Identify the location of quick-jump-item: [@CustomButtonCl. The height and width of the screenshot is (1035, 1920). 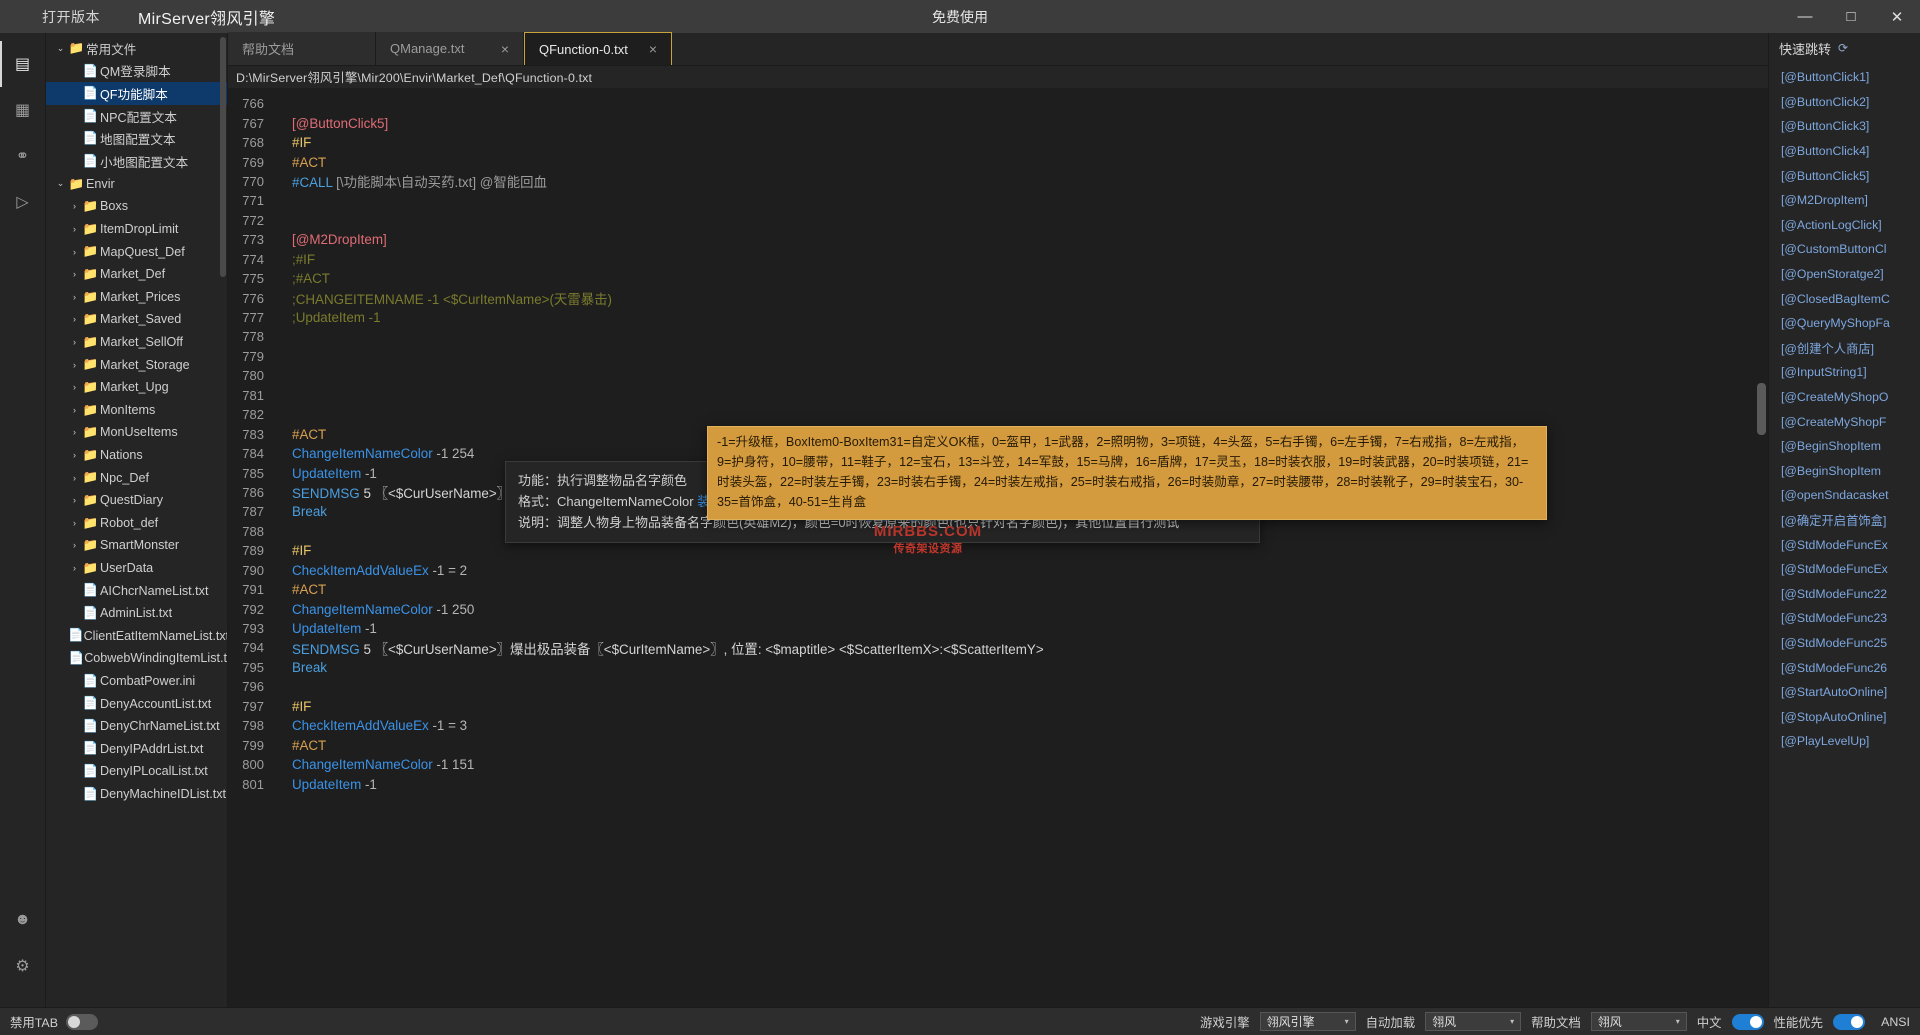
(1844, 249).